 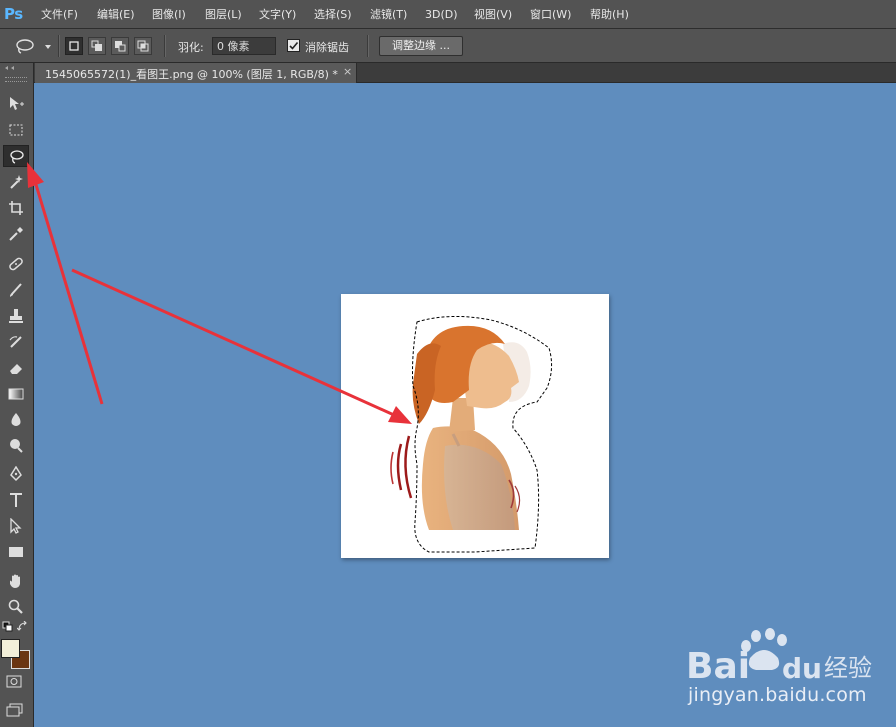 I want to click on tool-rectangle, so click(x=16, y=552).